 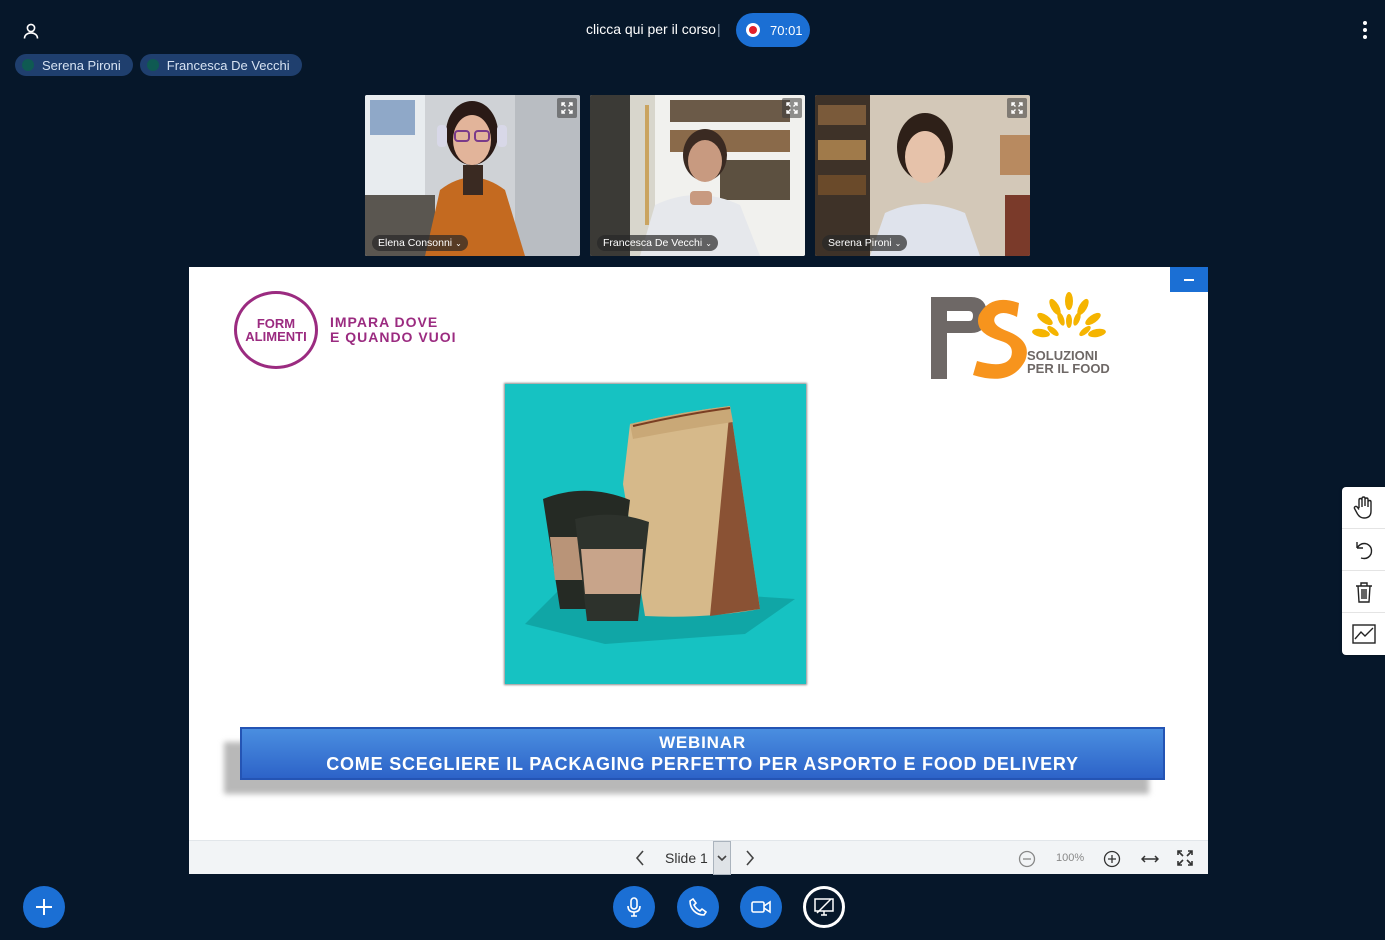 I want to click on kebab-icon, so click(x=1365, y=23).